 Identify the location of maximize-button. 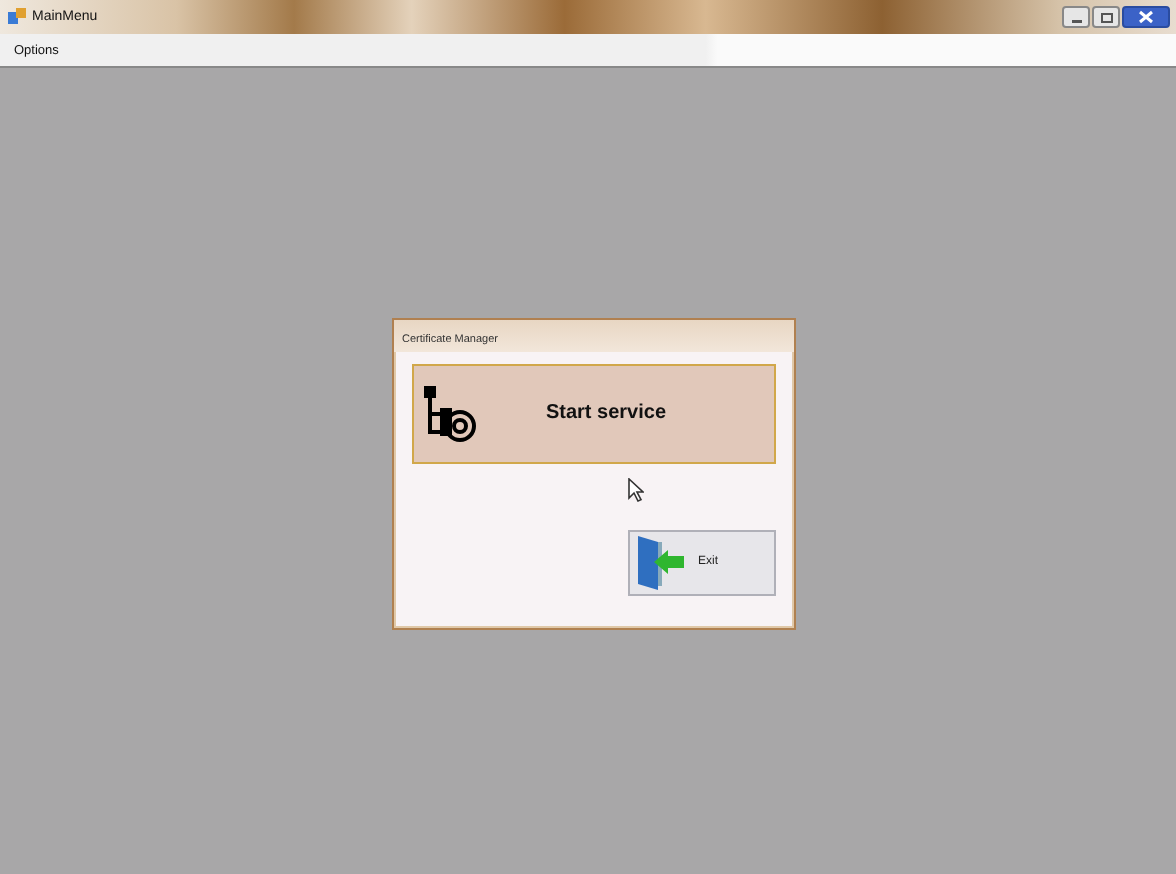
(1106, 17).